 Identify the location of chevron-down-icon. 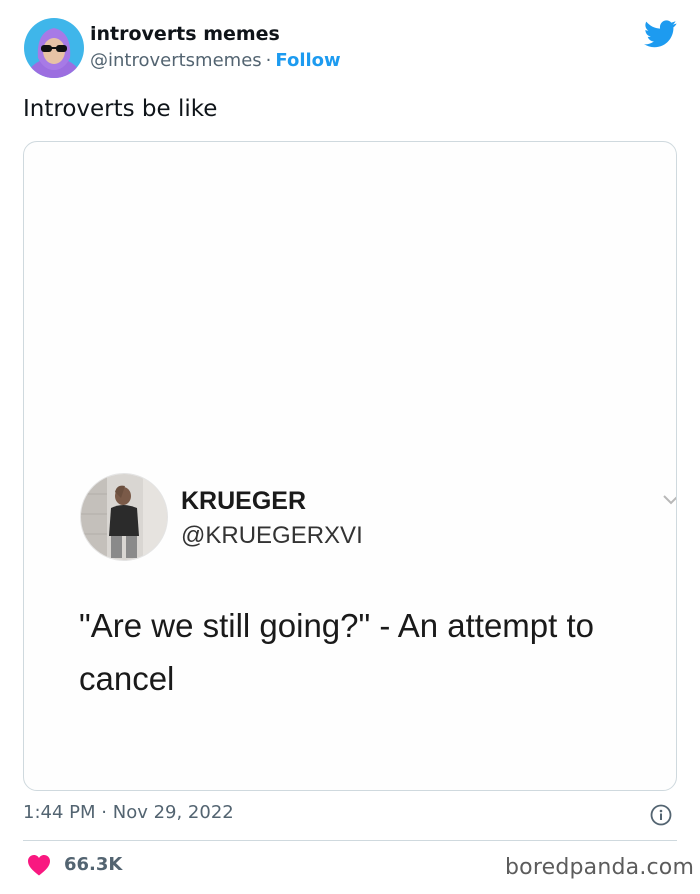
(668, 498).